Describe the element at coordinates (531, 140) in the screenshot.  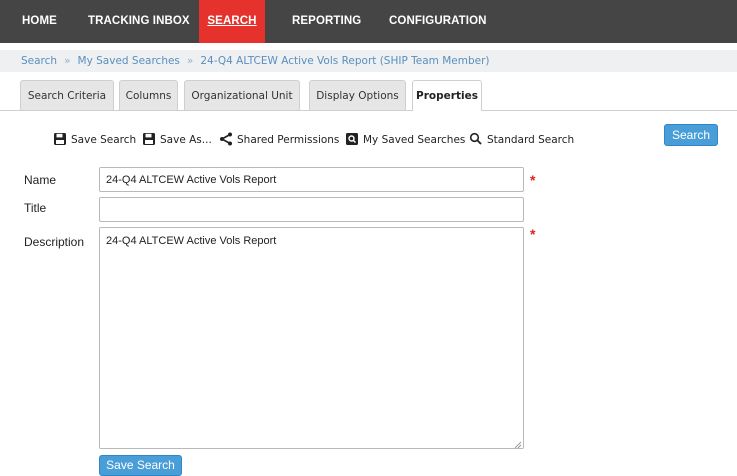
I see `standard-search-label: Standard Search` at that location.